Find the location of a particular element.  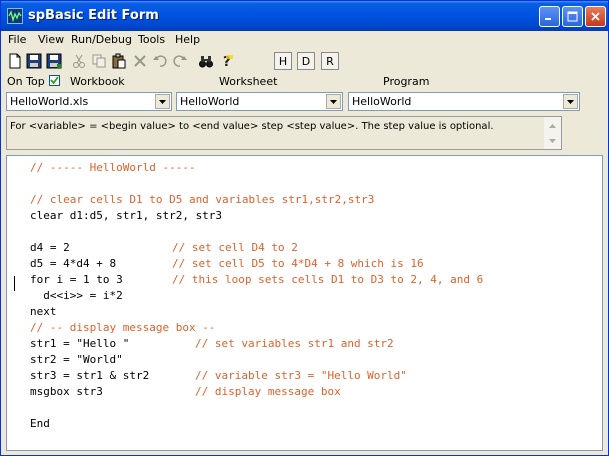

worksheet-label: Worksheet is located at coordinates (248, 81).